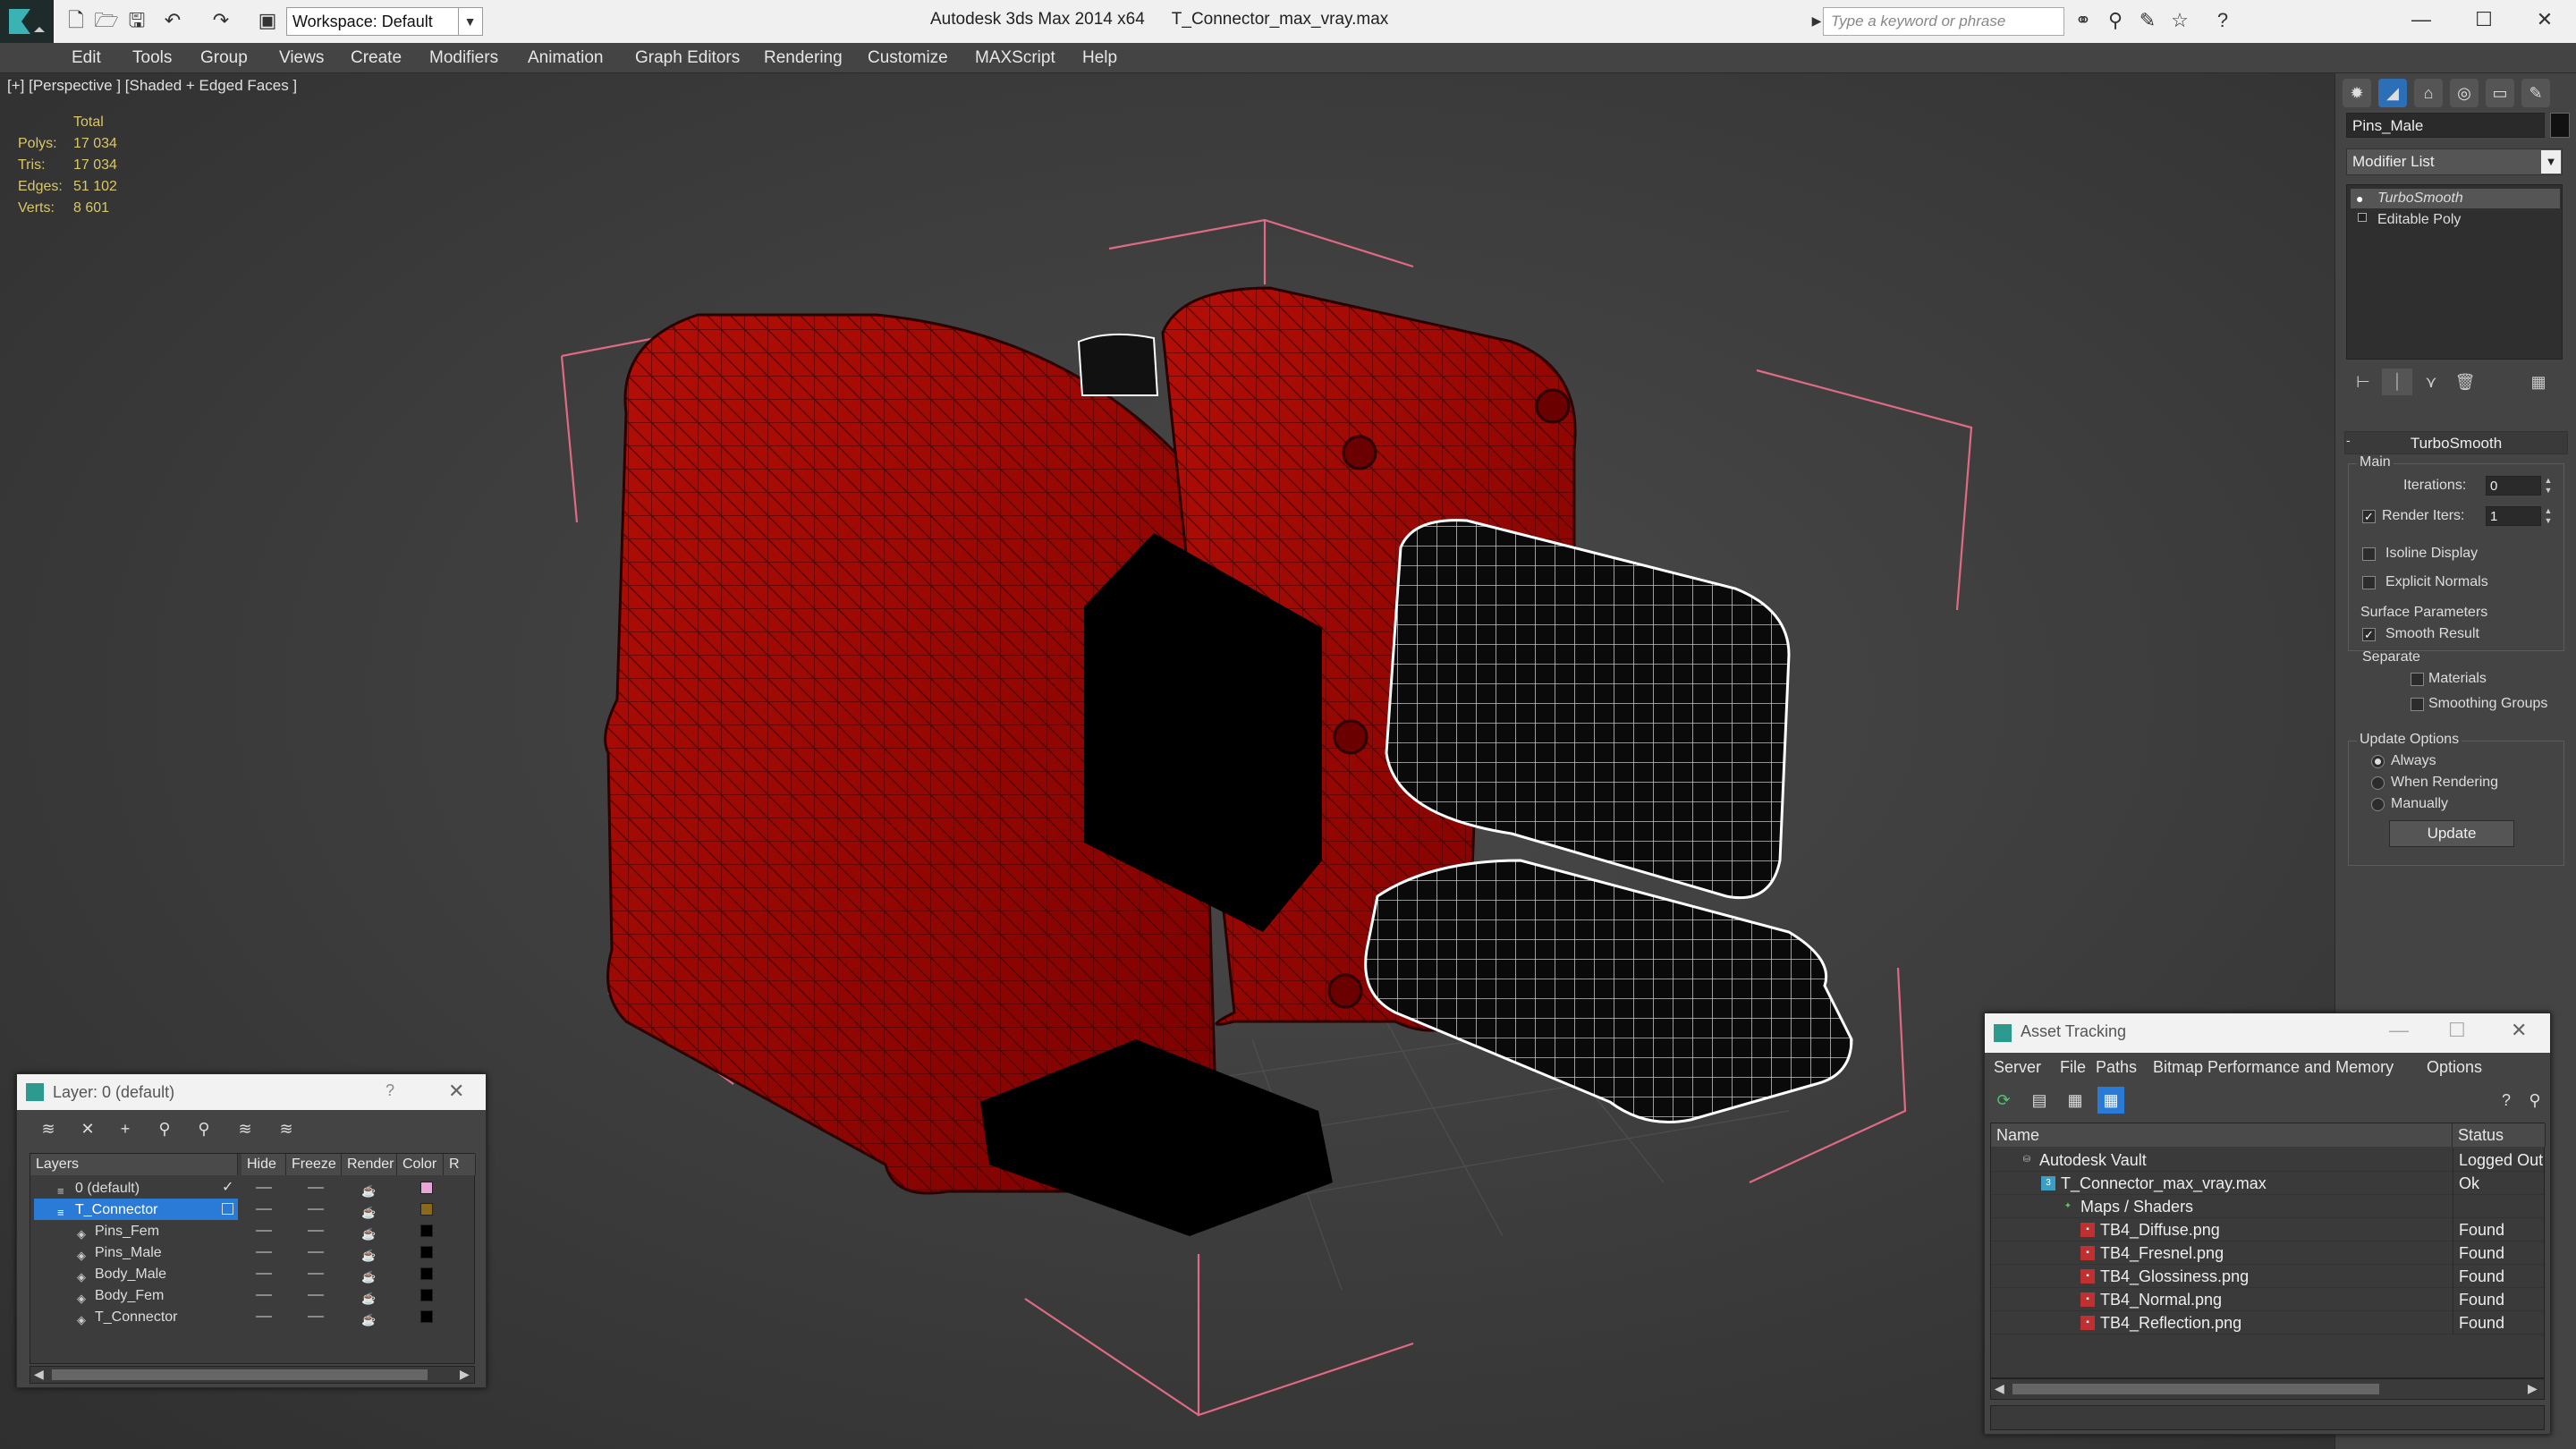 This screenshot has width=2576, height=1449. What do you see at coordinates (2392, 93) in the screenshot?
I see `modify-tab-icon: ◢` at bounding box center [2392, 93].